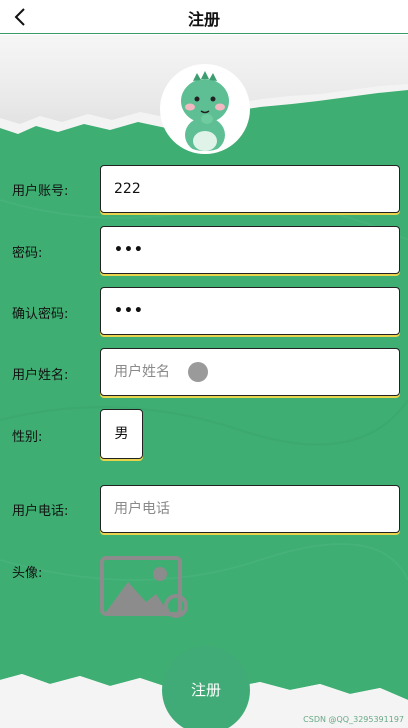 This screenshot has width=408, height=728. What do you see at coordinates (142, 509) in the screenshot?
I see `phone-placeholder: 用户电话` at bounding box center [142, 509].